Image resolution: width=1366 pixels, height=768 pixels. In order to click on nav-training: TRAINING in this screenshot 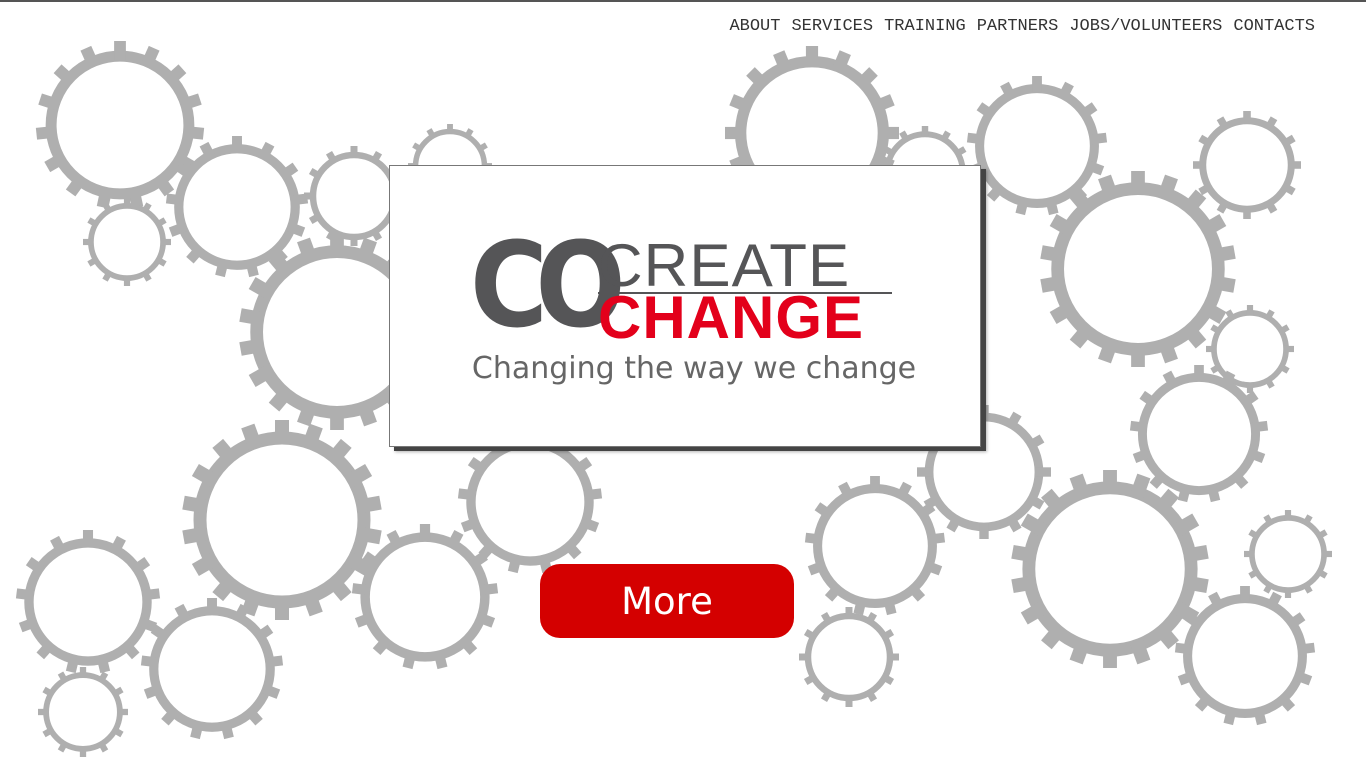, I will do `click(925, 26)`.